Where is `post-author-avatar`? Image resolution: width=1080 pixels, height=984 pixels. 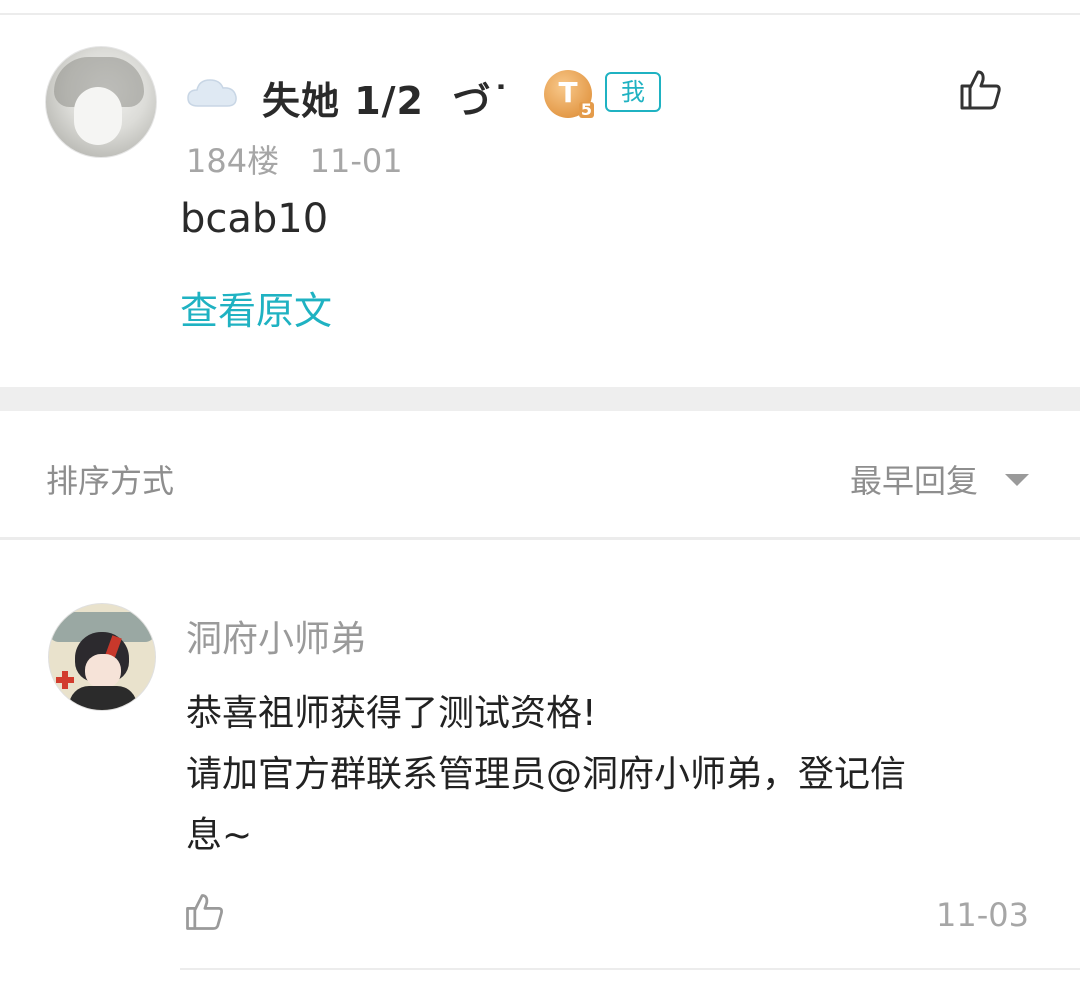
post-author-avatar is located at coordinates (101, 102).